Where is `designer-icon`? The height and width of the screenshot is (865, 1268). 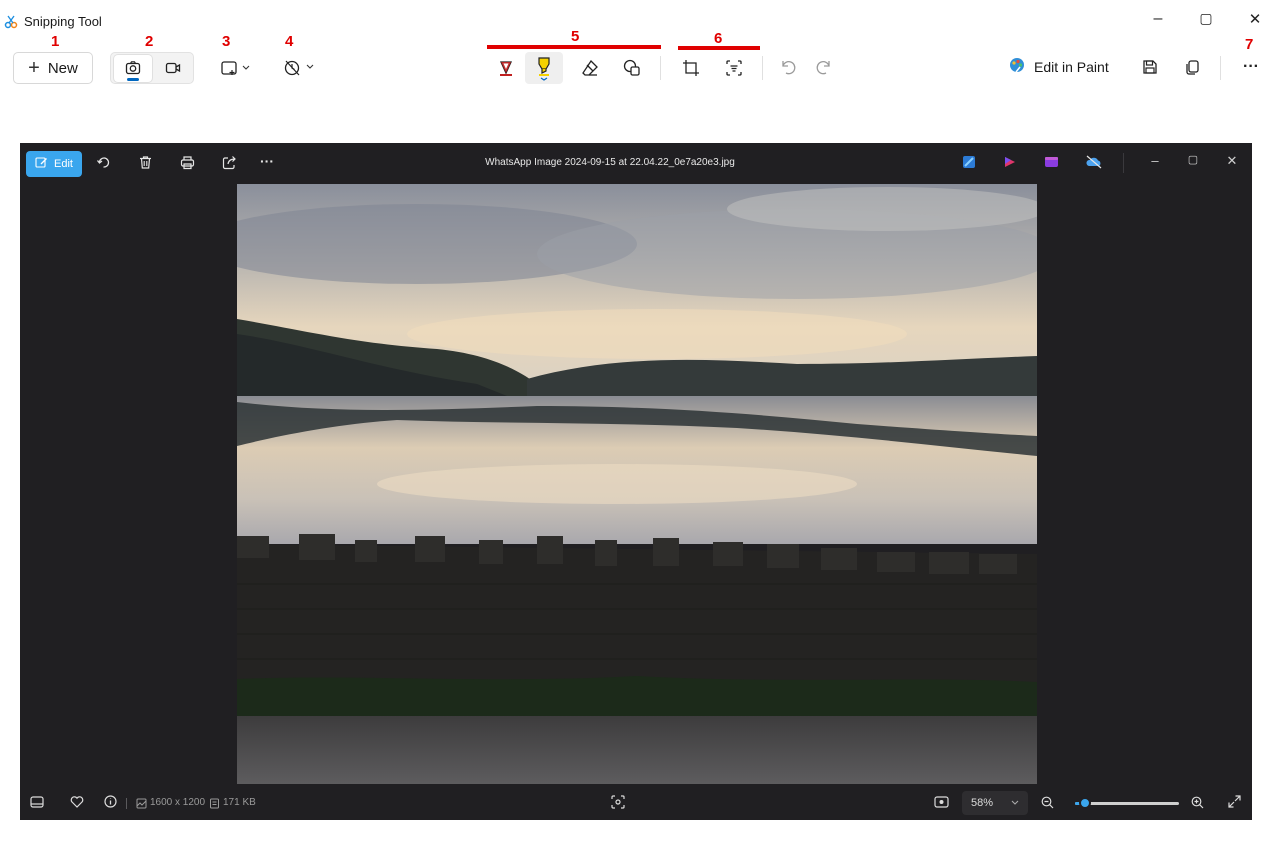 designer-icon is located at coordinates (969, 162).